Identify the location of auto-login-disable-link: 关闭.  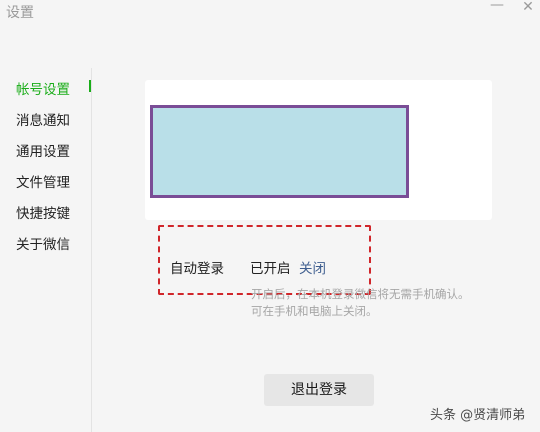
(312, 267).